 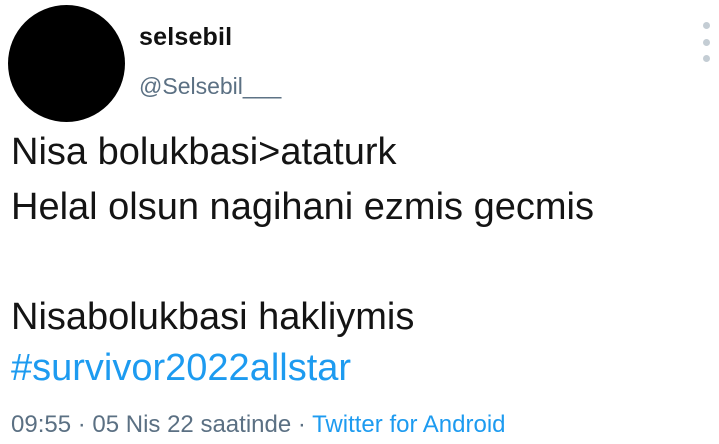 I want to click on tweet-text-line: Nisa bolukbasi>ataturk, so click(x=204, y=152).